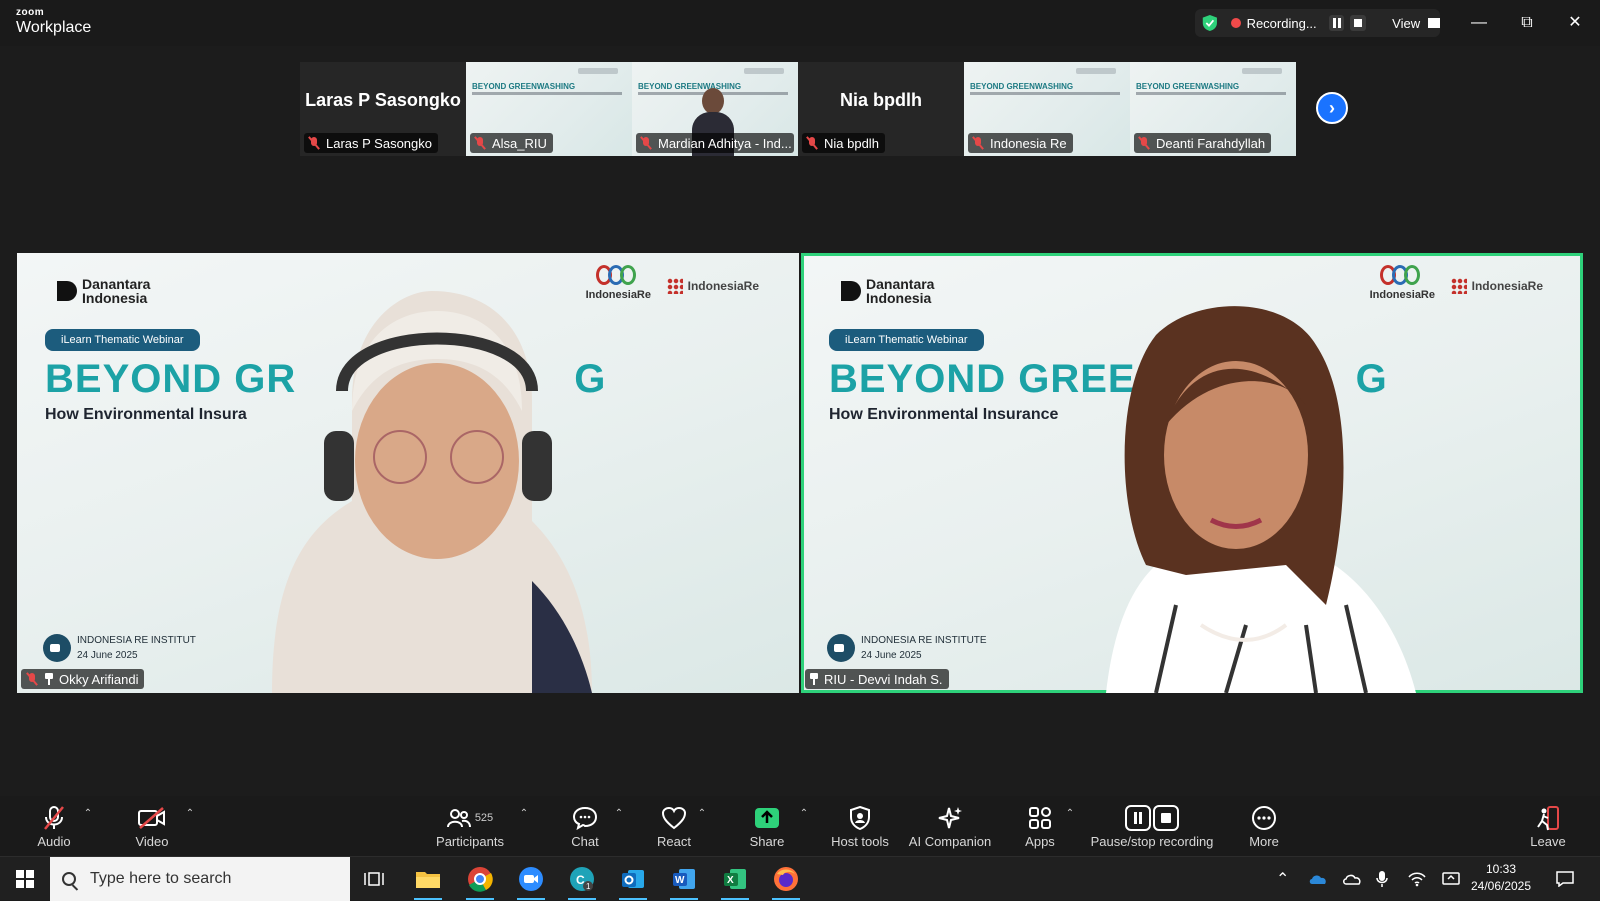  Describe the element at coordinates (1479, 23) in the screenshot. I see `minimize-button: —` at that location.